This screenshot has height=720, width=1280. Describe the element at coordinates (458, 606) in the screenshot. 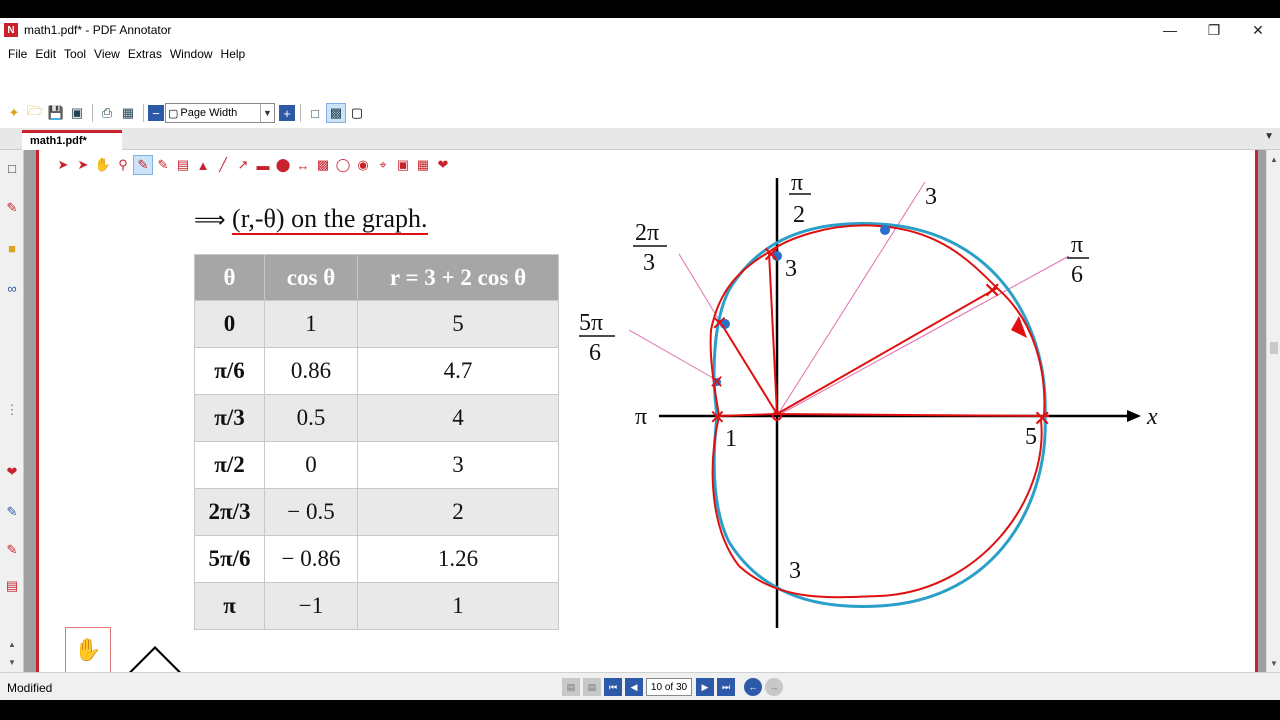

I see `cell-r: 1` at that location.